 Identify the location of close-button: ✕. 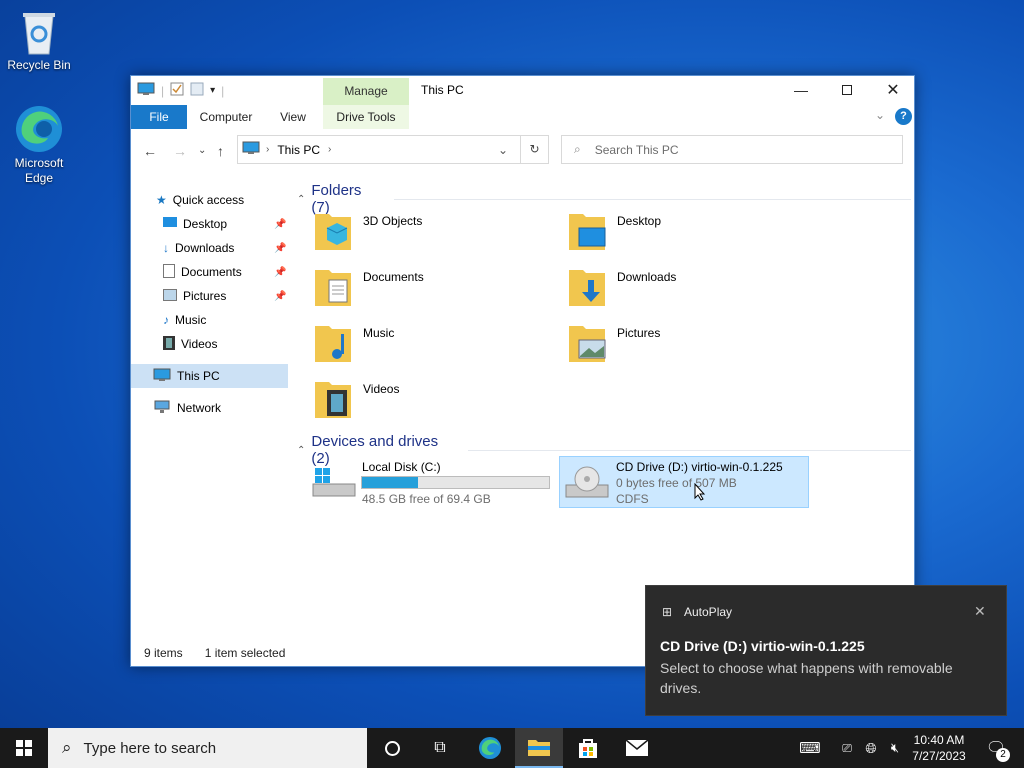
(893, 90).